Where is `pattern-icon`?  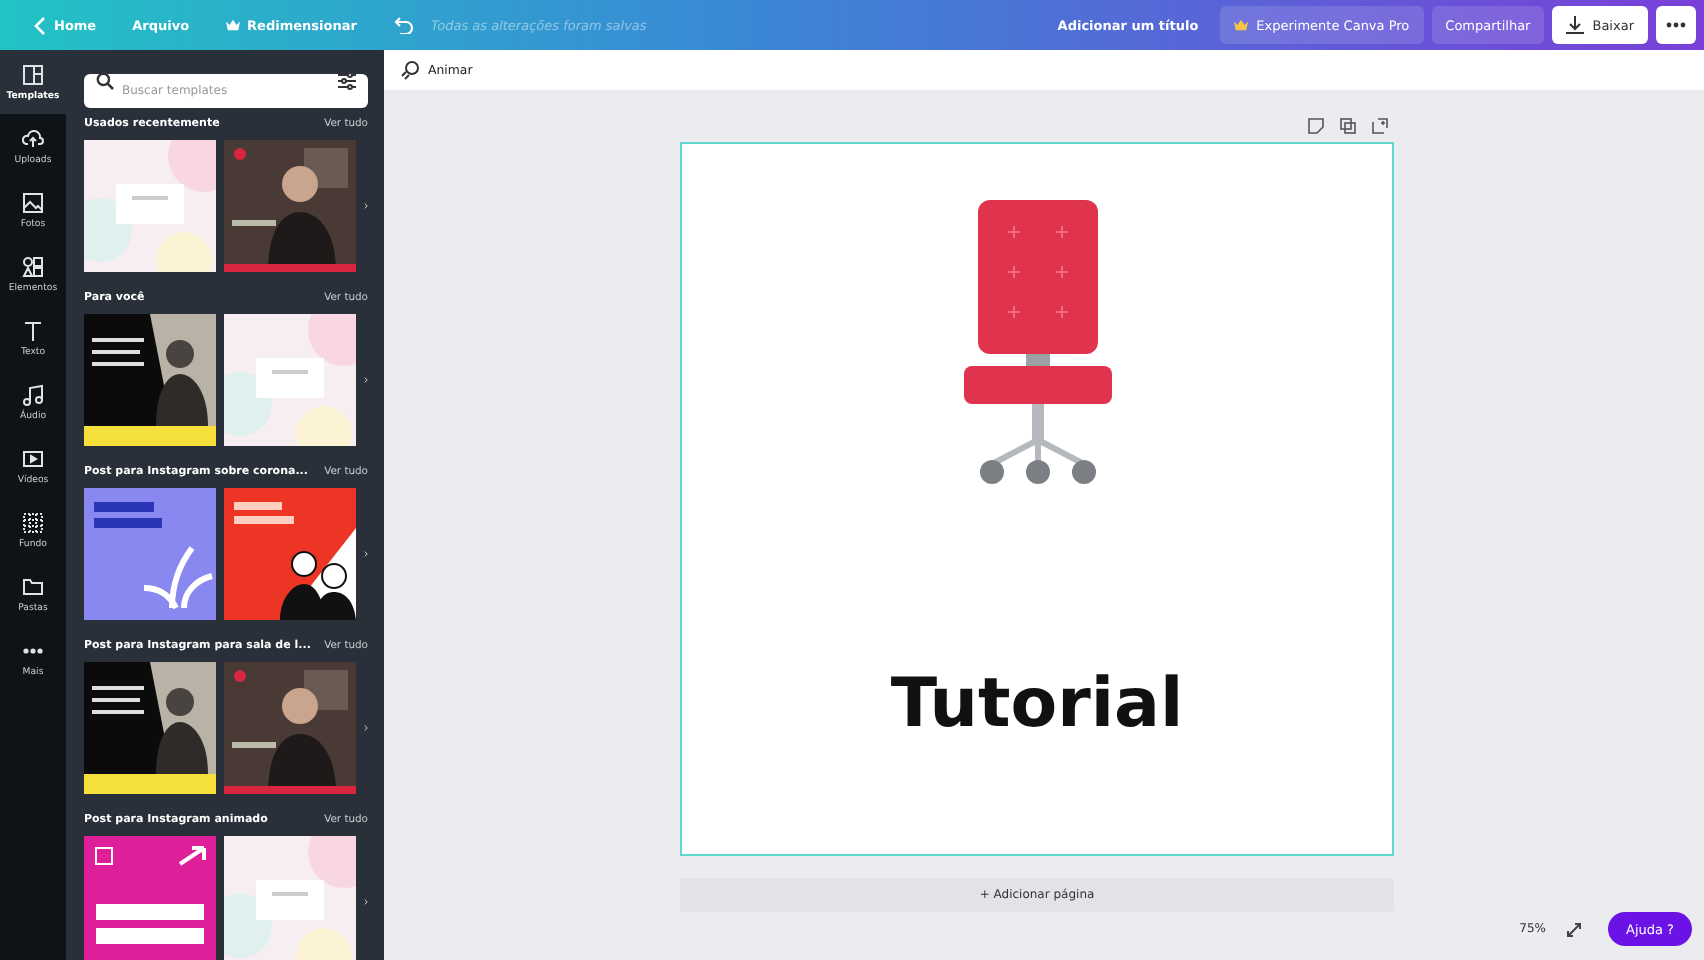 pattern-icon is located at coordinates (33, 522).